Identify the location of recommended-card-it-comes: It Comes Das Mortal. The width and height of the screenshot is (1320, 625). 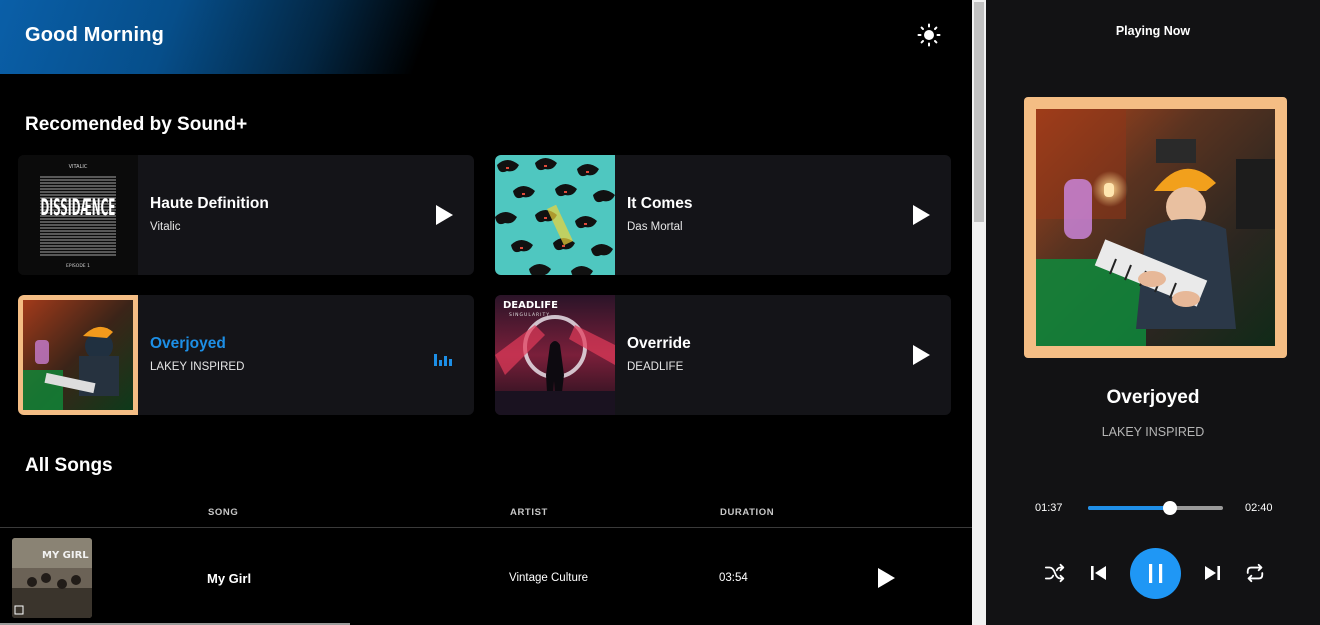
(723, 215).